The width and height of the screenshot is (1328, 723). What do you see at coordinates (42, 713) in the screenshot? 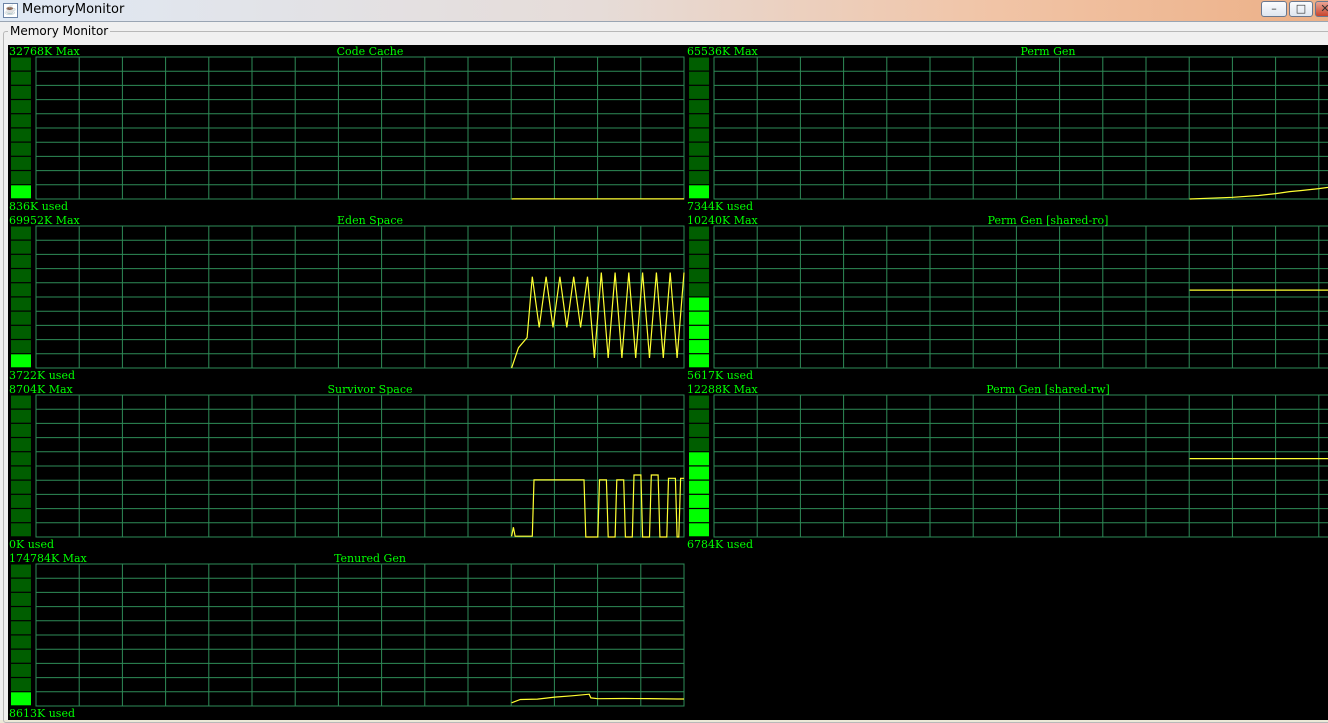
I see `used-label: 8613K used` at bounding box center [42, 713].